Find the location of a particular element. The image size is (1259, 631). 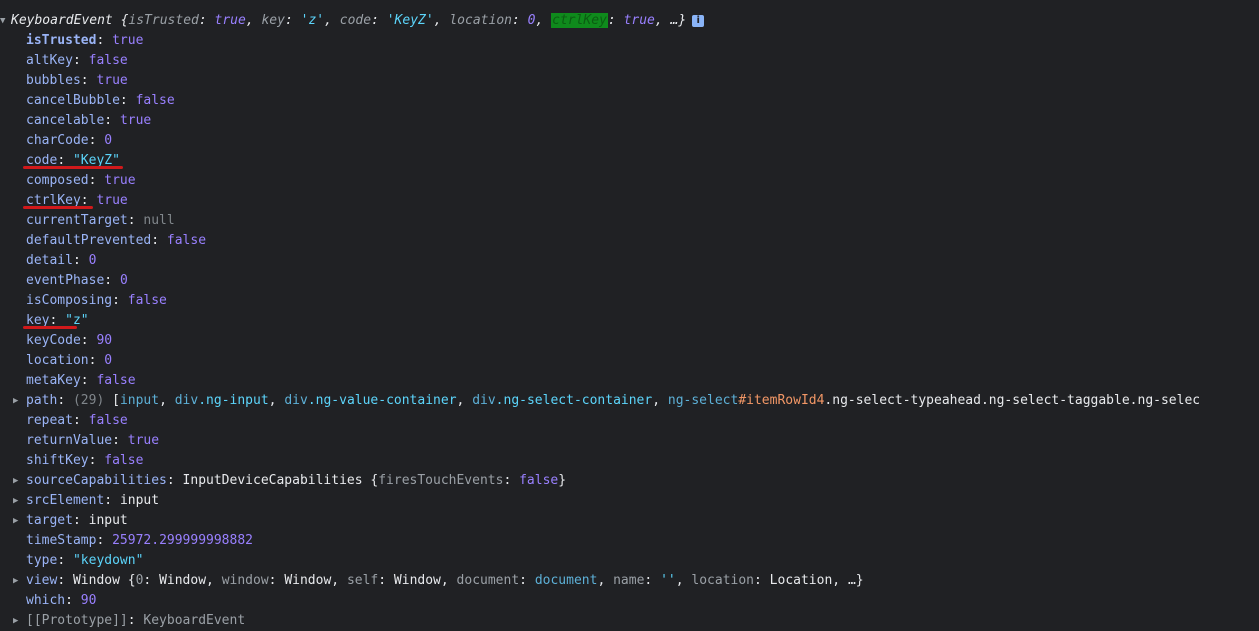

property-row: ▶ target: input is located at coordinates (629, 521).